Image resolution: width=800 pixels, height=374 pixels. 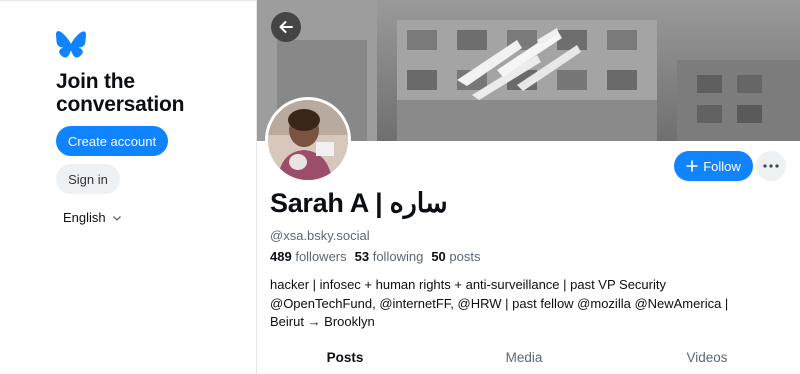 What do you see at coordinates (71, 44) in the screenshot?
I see `butterfly-icon` at bounding box center [71, 44].